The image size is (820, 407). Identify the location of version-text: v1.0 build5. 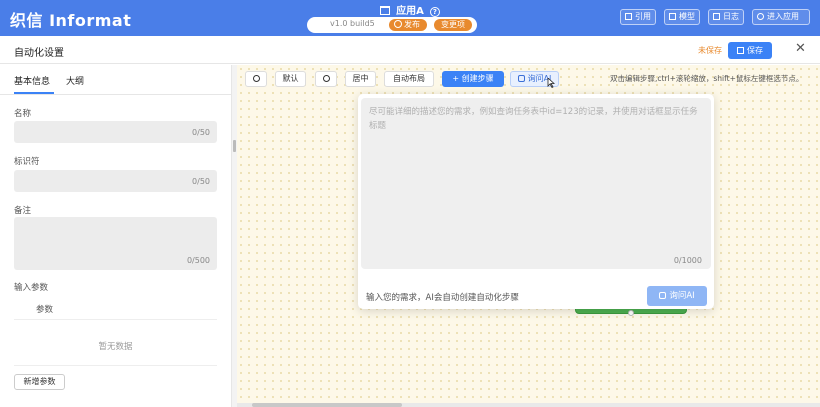
(352, 23).